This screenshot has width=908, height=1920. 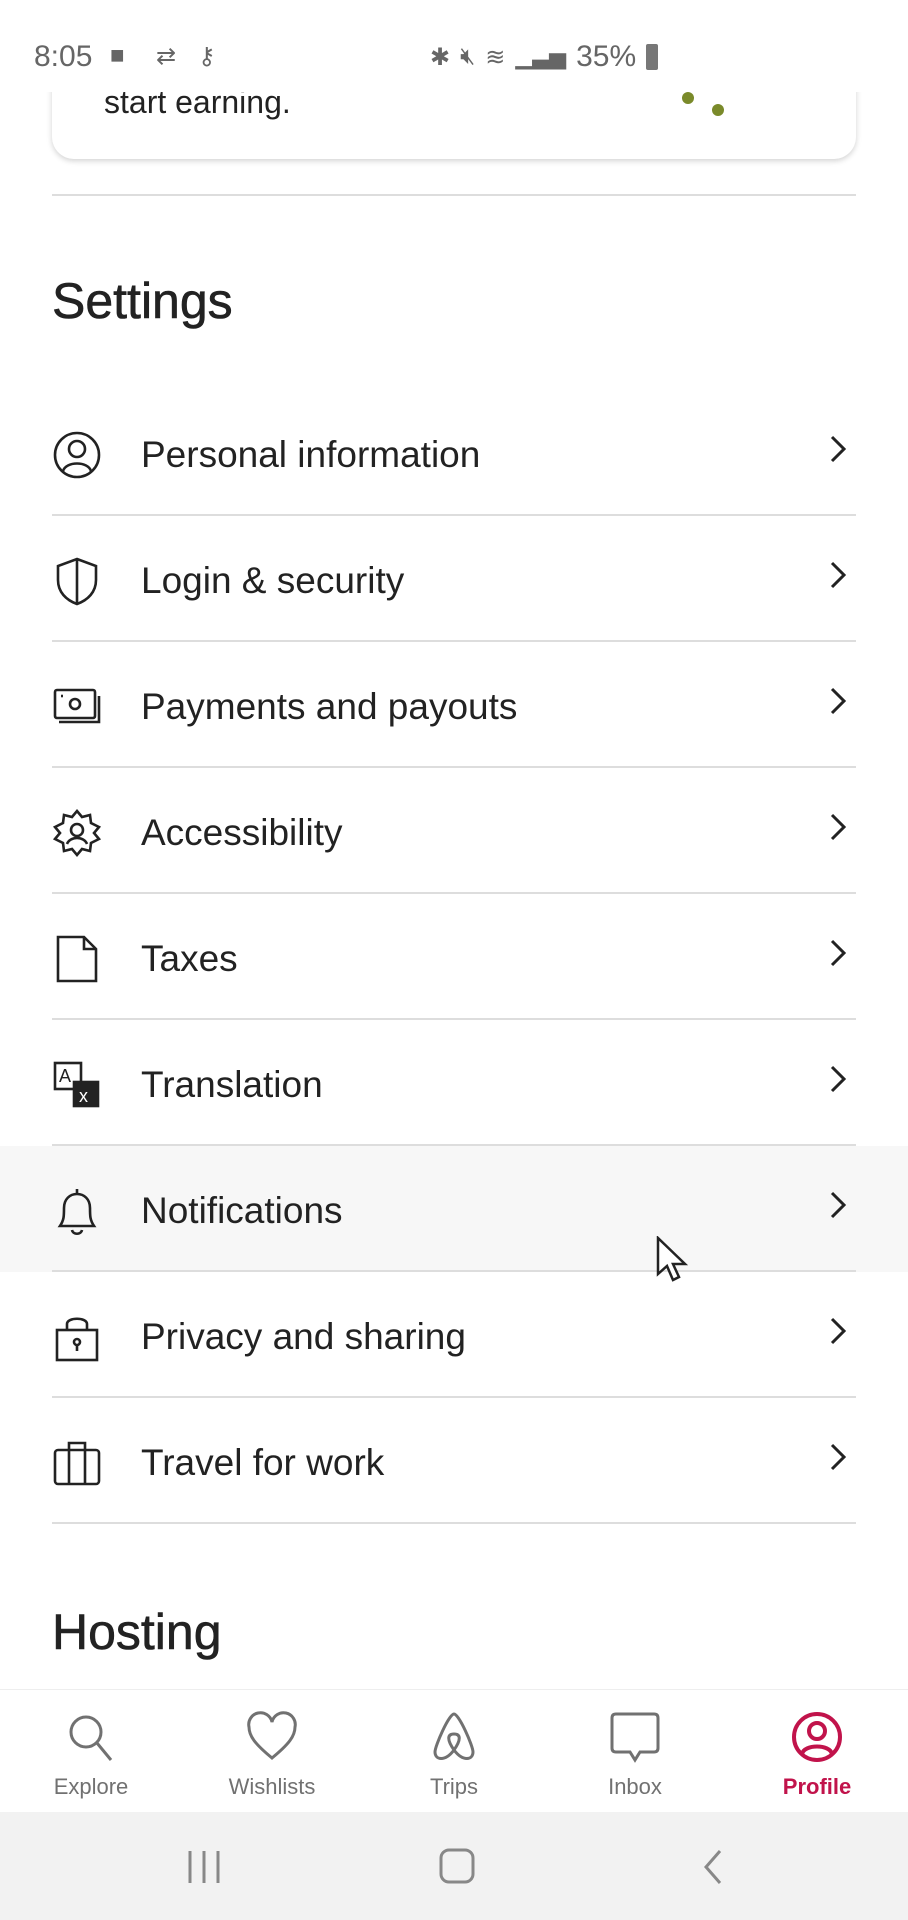 I want to click on settings-item-label: Travel for work, so click(x=263, y=1462).